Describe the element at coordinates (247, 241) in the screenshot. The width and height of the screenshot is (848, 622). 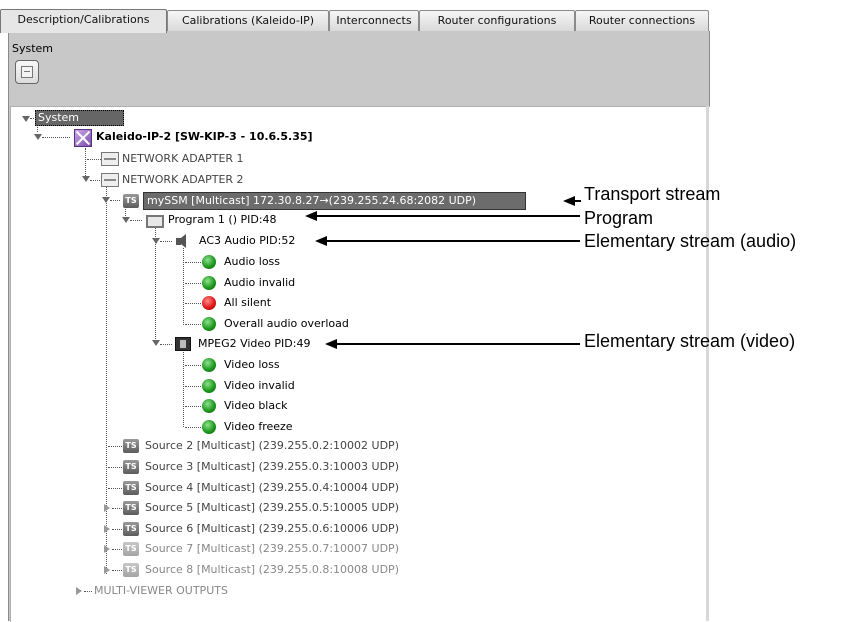
I see `tree-item-ac3-audio: AC3 Audio PID:52` at that location.